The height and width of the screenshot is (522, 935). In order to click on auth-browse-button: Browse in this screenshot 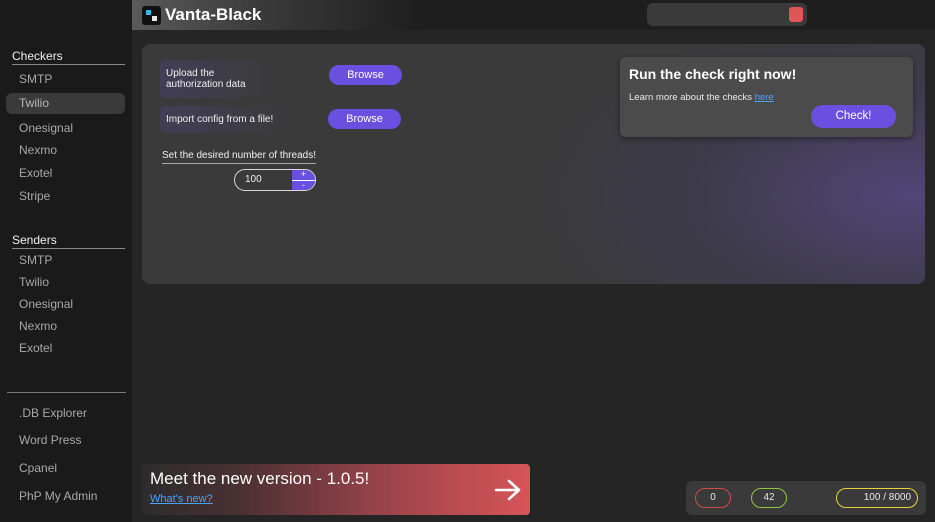, I will do `click(365, 75)`.